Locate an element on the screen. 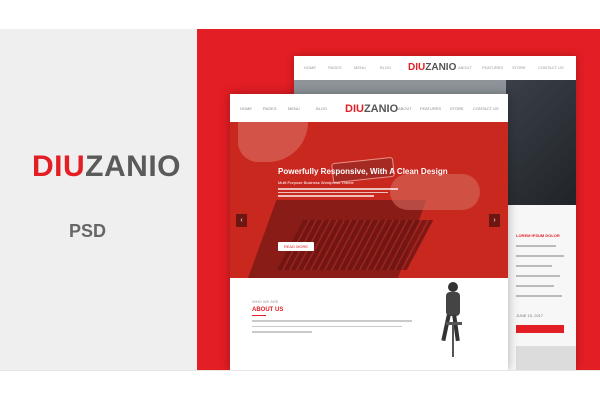  about-kicker: WHO WE ARE is located at coordinates (265, 301).